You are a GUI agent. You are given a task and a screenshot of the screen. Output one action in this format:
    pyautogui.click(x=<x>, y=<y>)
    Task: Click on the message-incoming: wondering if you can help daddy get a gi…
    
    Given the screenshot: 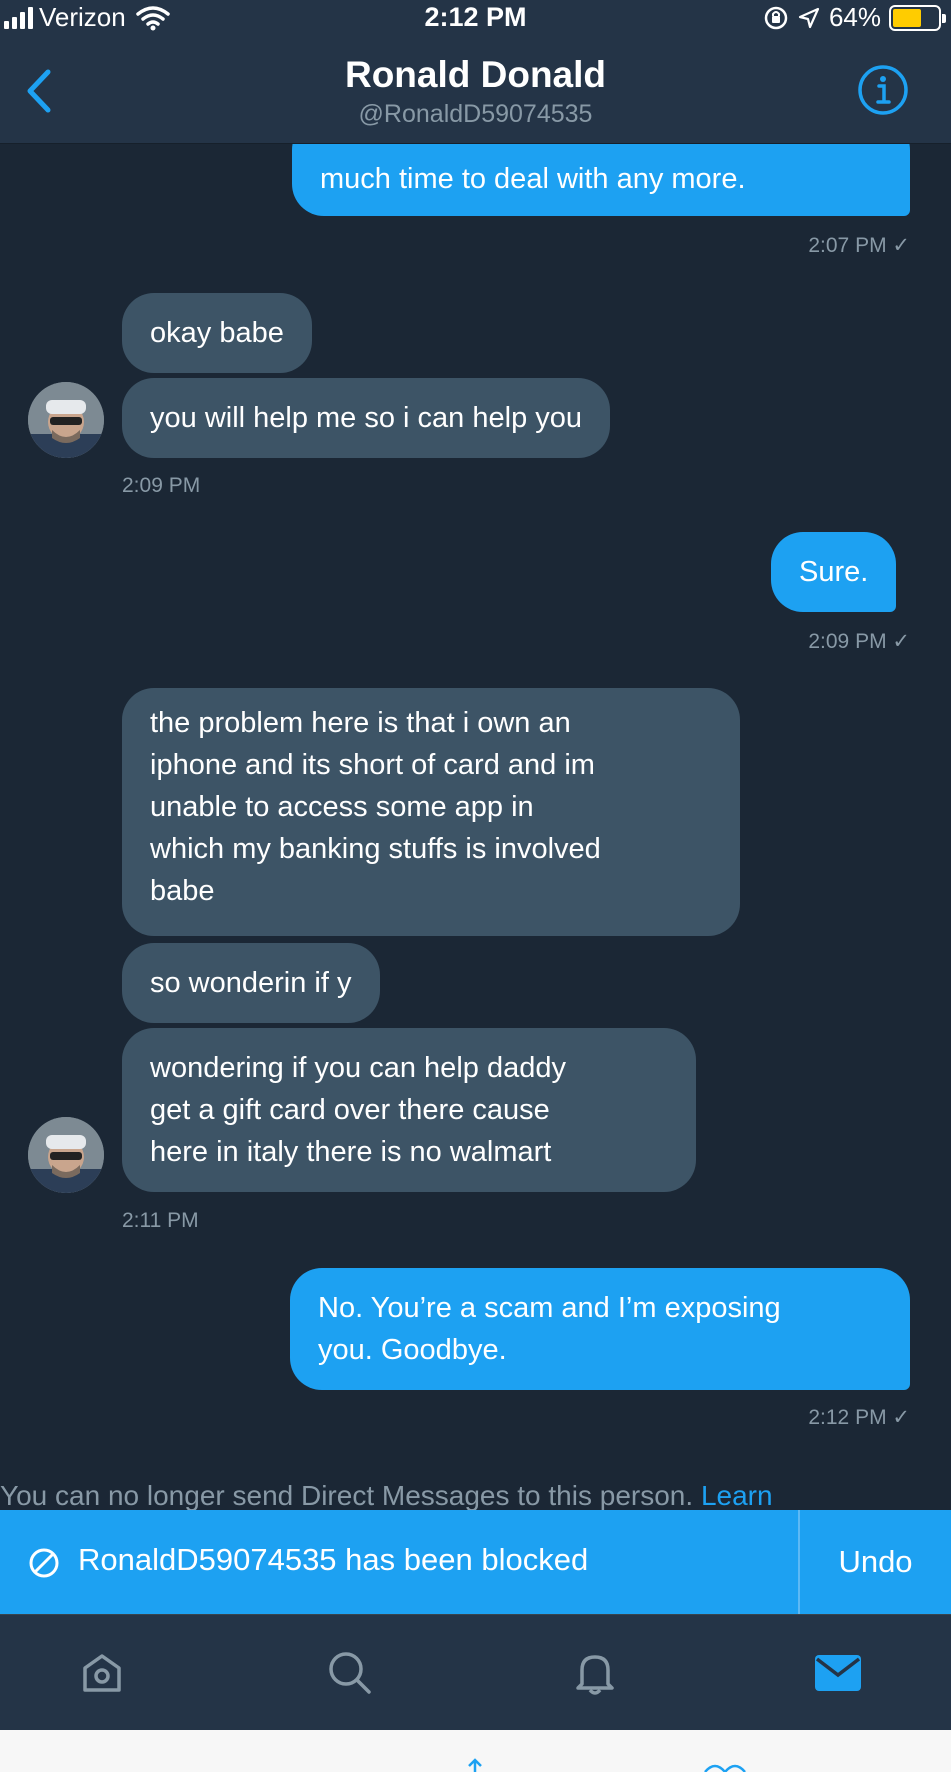 What is the action you would take?
    pyautogui.click(x=409, y=1110)
    